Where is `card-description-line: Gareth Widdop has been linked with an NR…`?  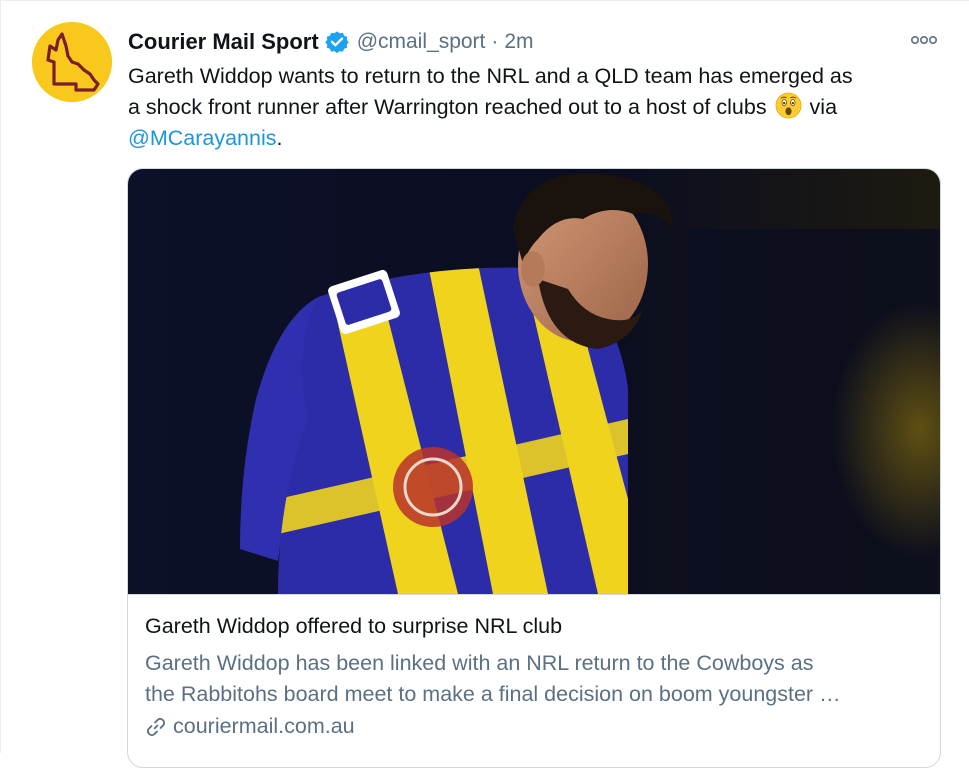 card-description-line: Gareth Widdop has been linked with an NR… is located at coordinates (479, 663).